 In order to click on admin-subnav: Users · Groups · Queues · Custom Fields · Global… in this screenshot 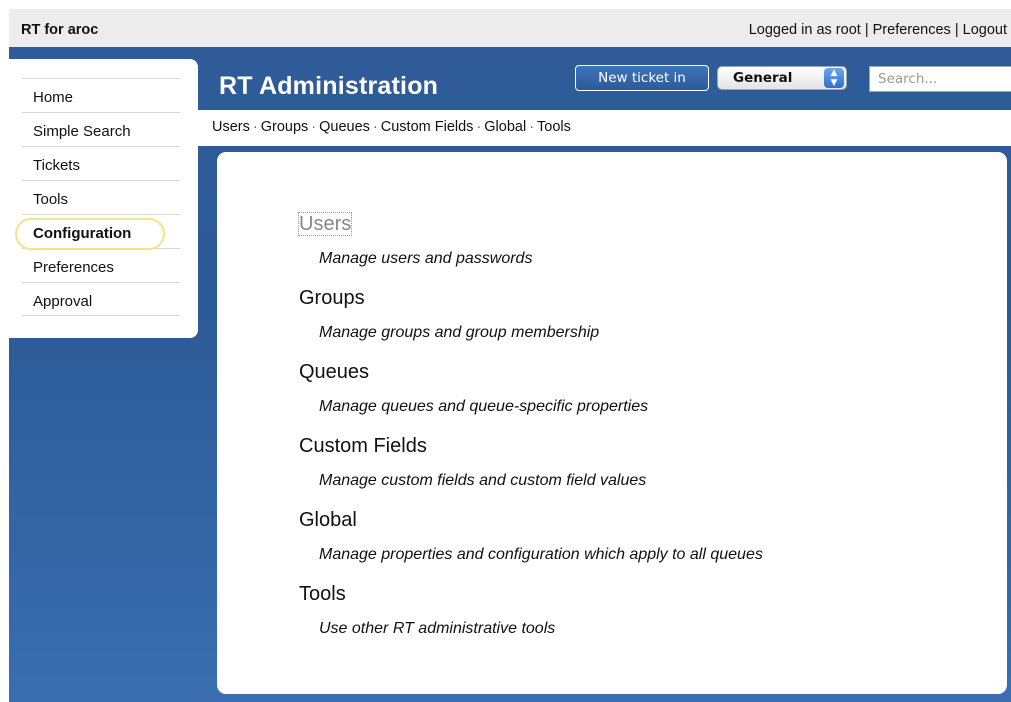, I will do `click(604, 128)`.